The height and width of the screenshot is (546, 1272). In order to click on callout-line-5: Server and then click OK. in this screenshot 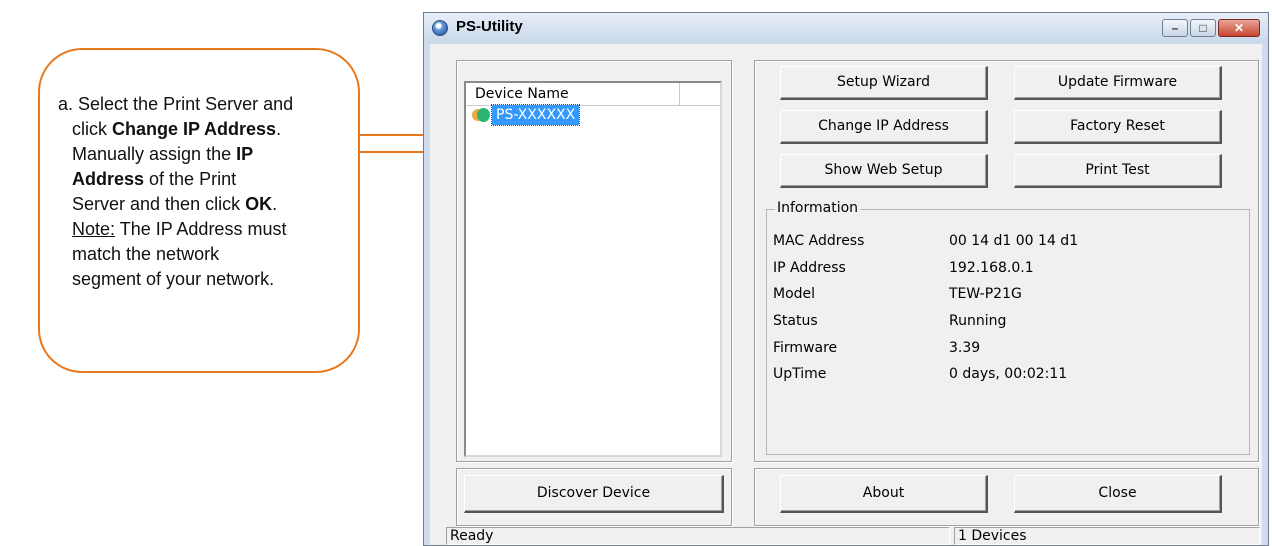, I will do `click(175, 204)`.